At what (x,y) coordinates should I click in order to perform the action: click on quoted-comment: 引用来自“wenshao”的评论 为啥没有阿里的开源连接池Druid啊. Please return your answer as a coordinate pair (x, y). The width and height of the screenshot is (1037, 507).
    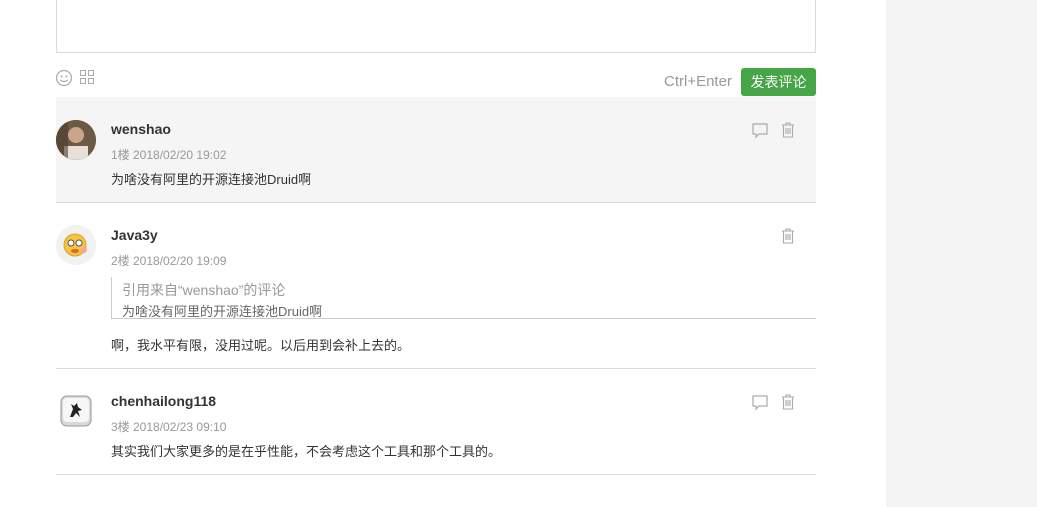
    Looking at the image, I should click on (463, 298).